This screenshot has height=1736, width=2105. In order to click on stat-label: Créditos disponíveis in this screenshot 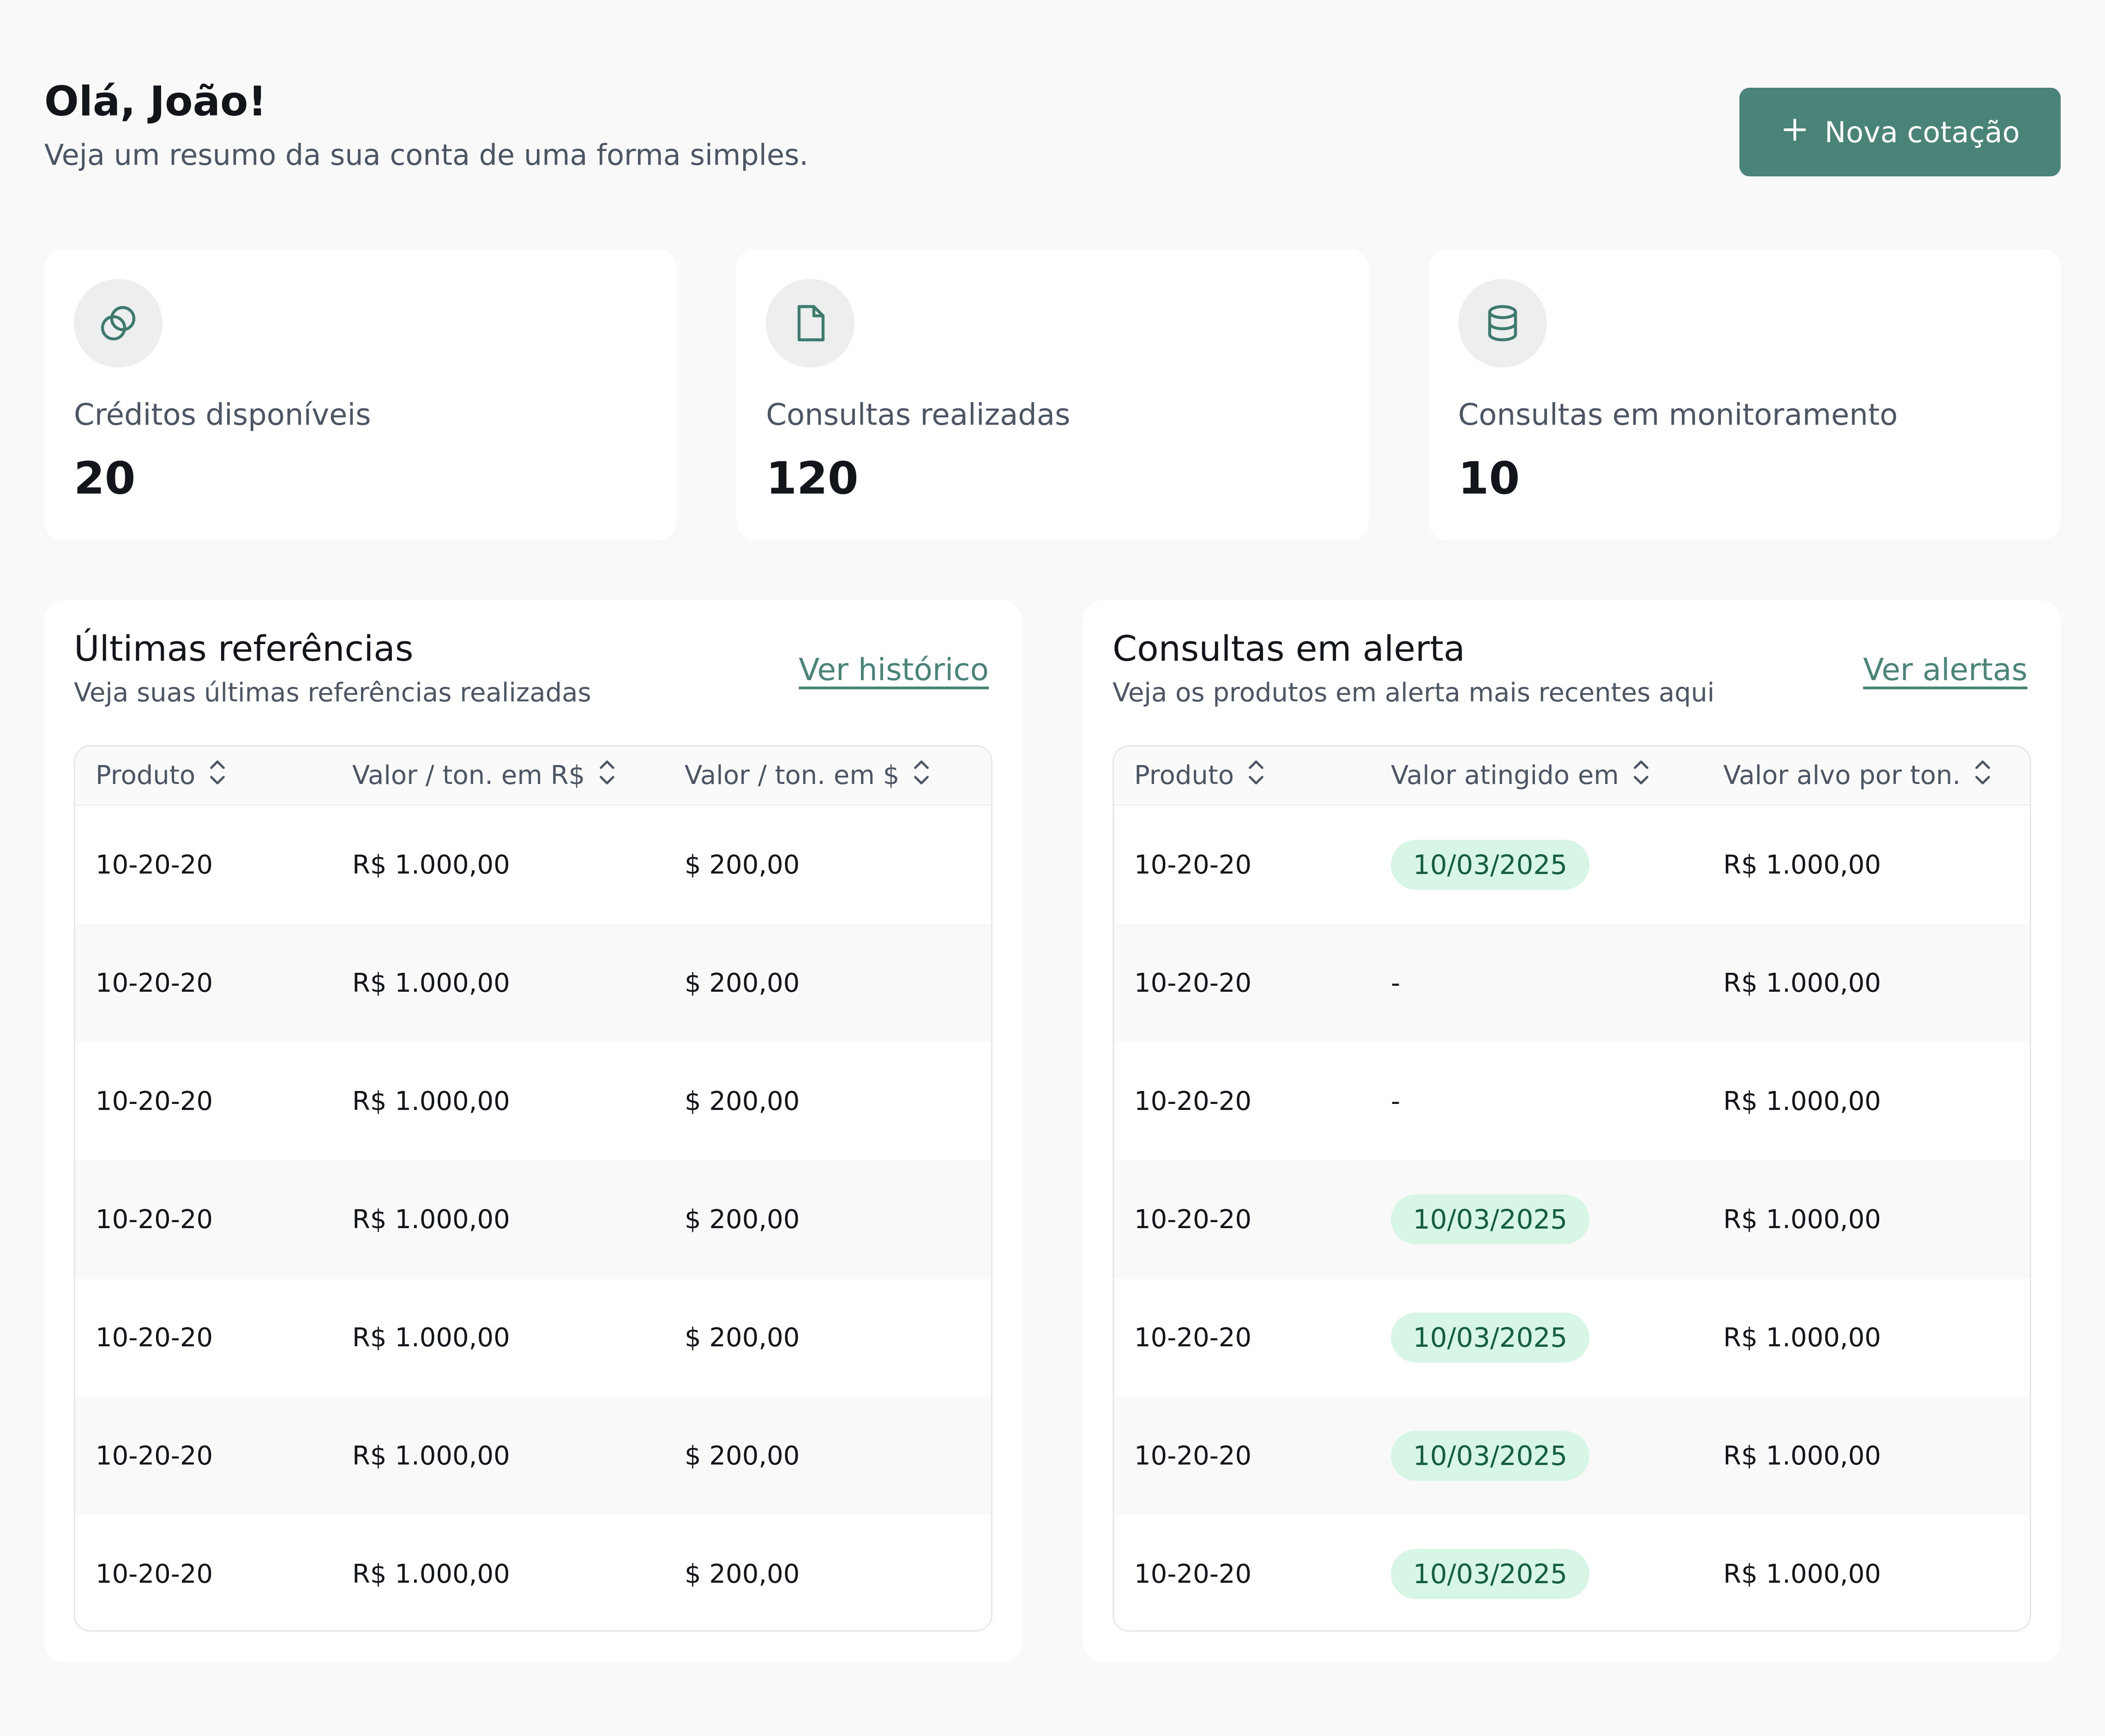, I will do `click(223, 415)`.